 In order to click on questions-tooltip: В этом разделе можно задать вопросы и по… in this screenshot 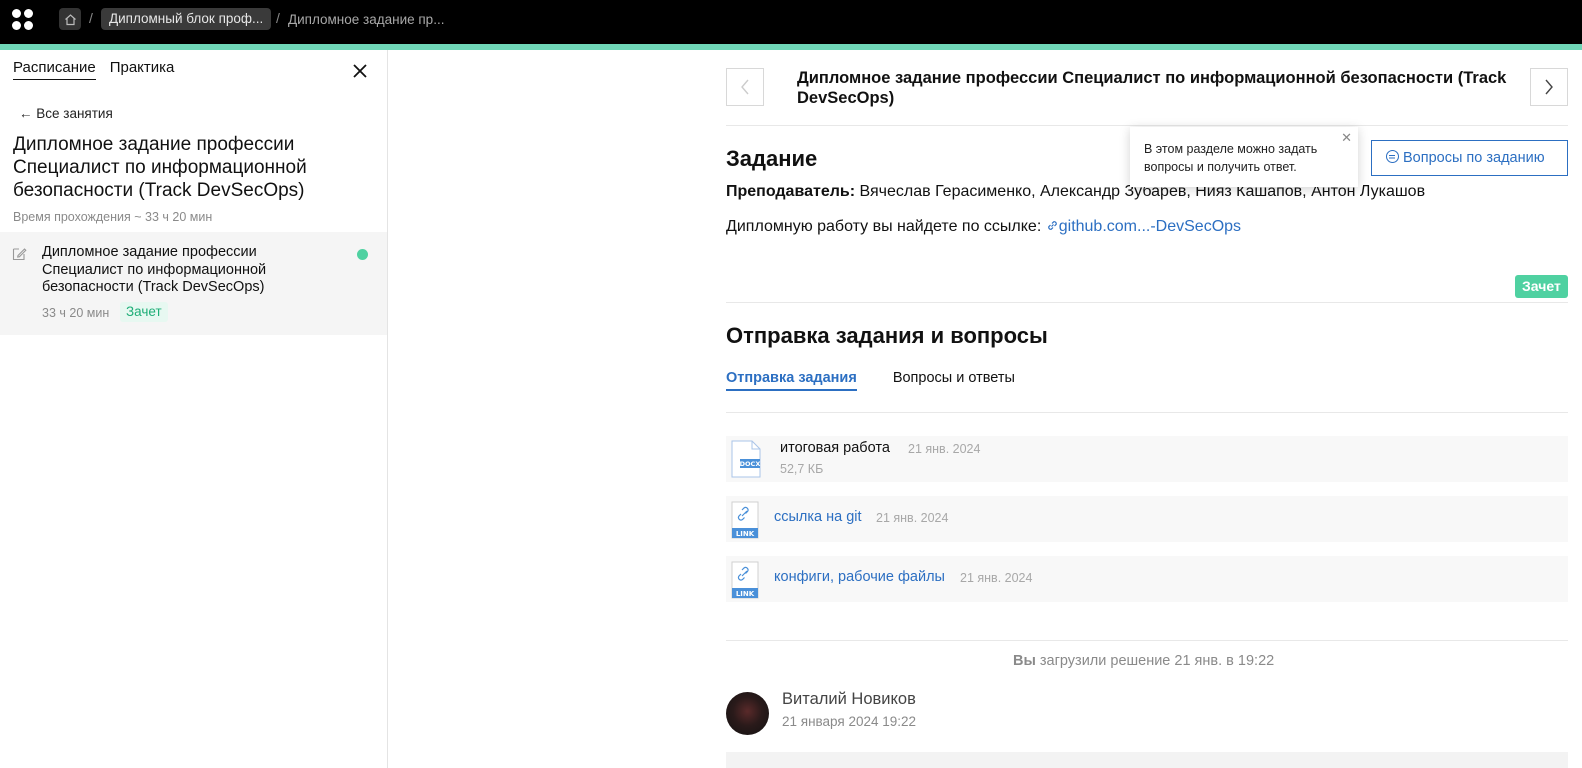, I will do `click(1244, 157)`.